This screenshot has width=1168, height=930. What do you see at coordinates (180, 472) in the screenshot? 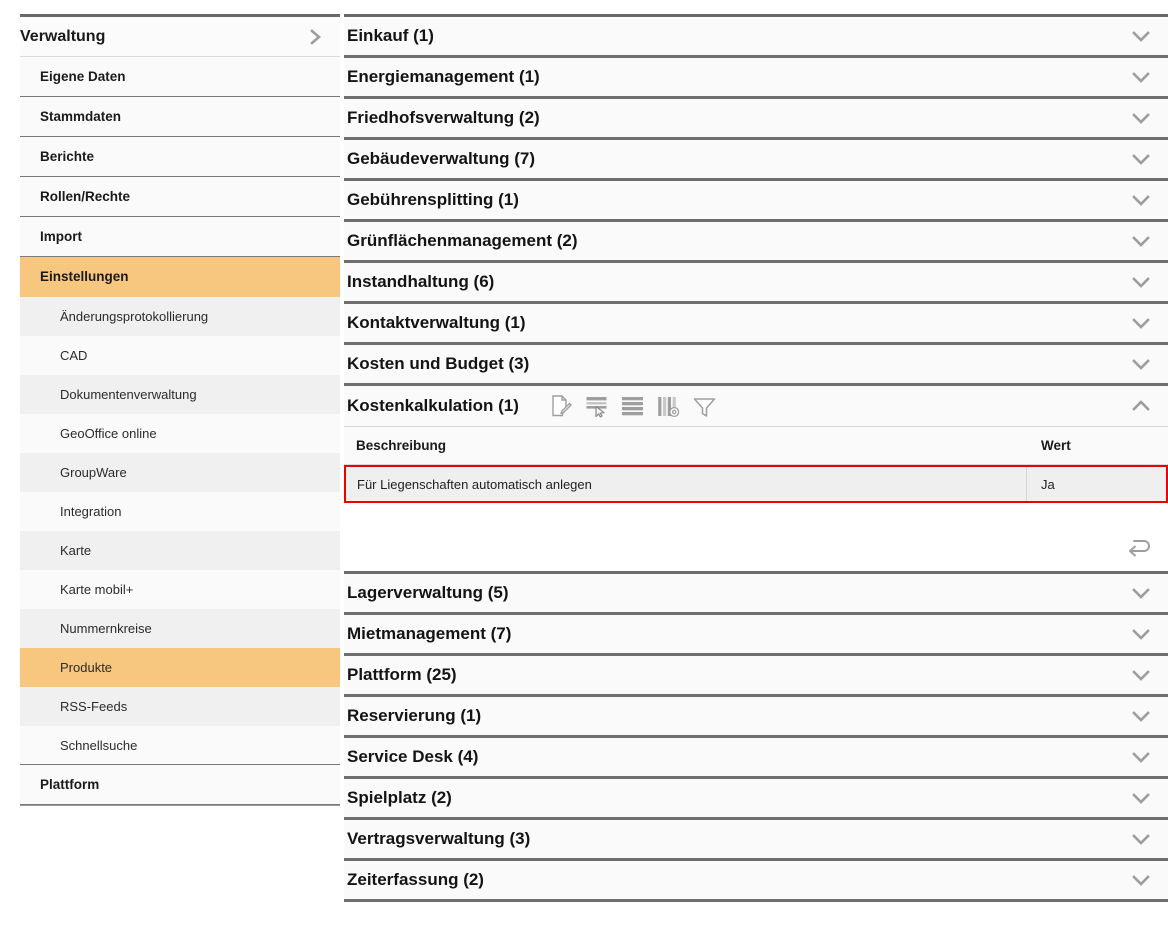
I see `sidebar-item-groupware: GroupWare` at bounding box center [180, 472].